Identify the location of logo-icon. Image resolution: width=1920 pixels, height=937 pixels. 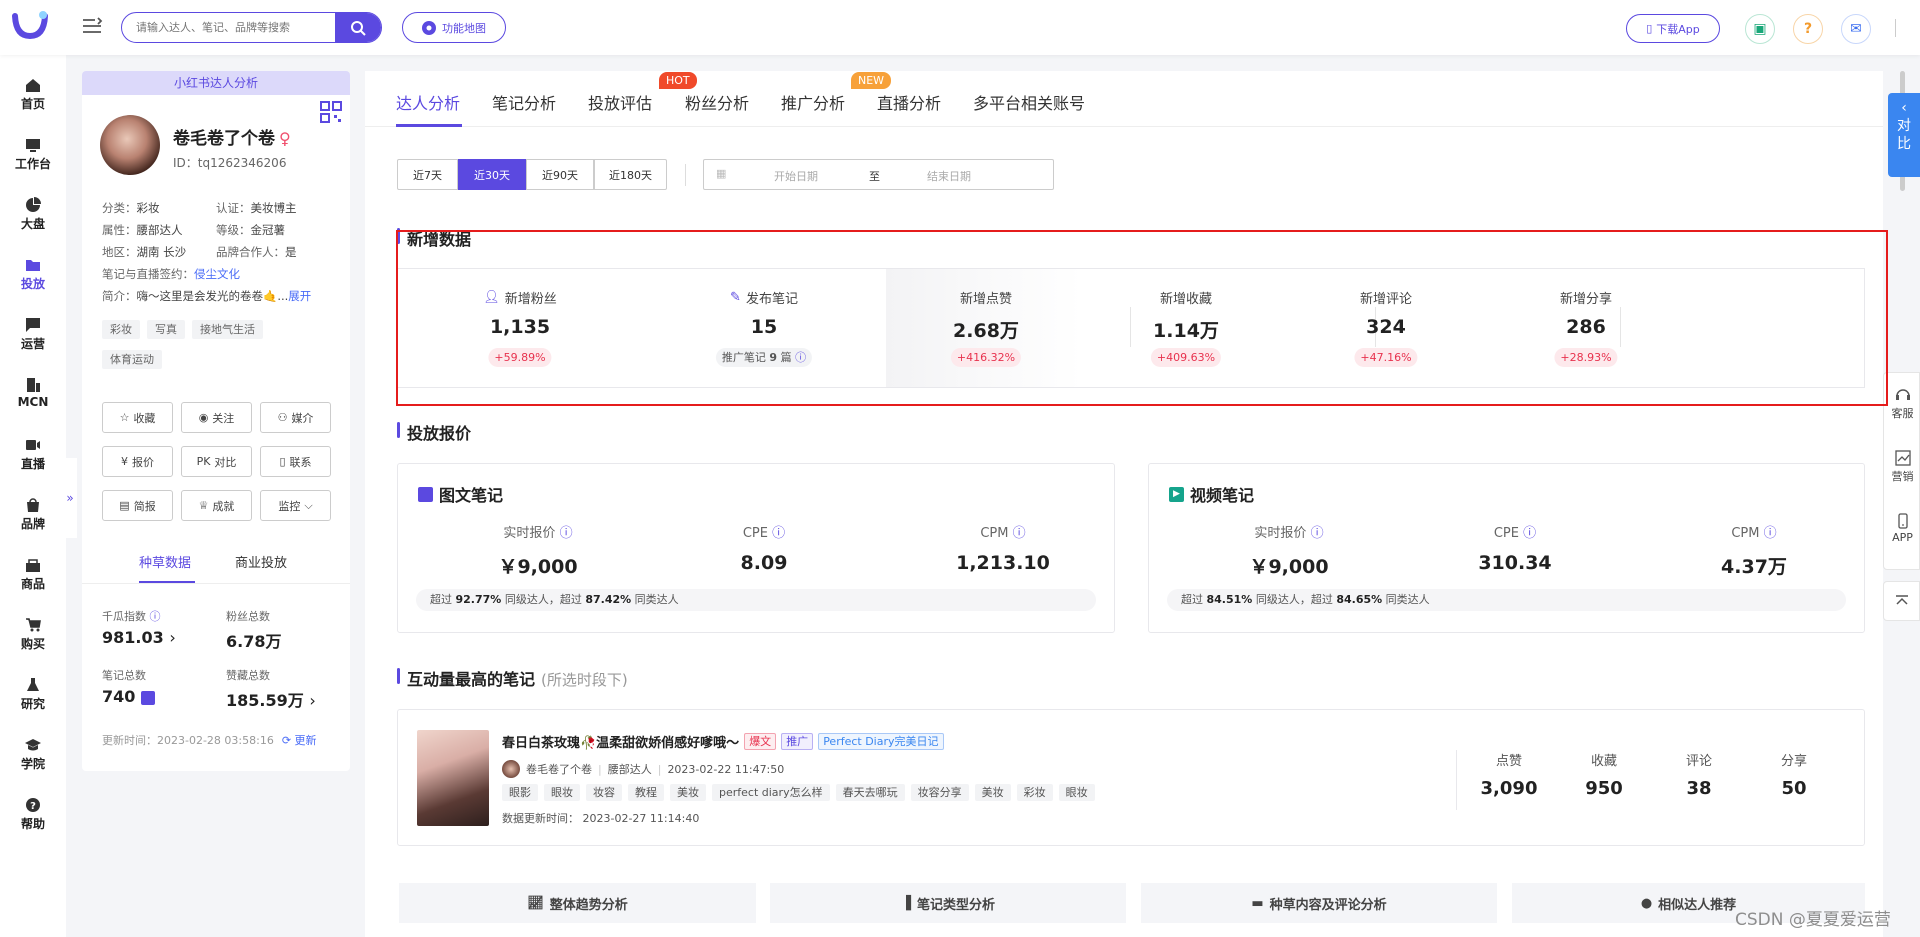
(30, 25).